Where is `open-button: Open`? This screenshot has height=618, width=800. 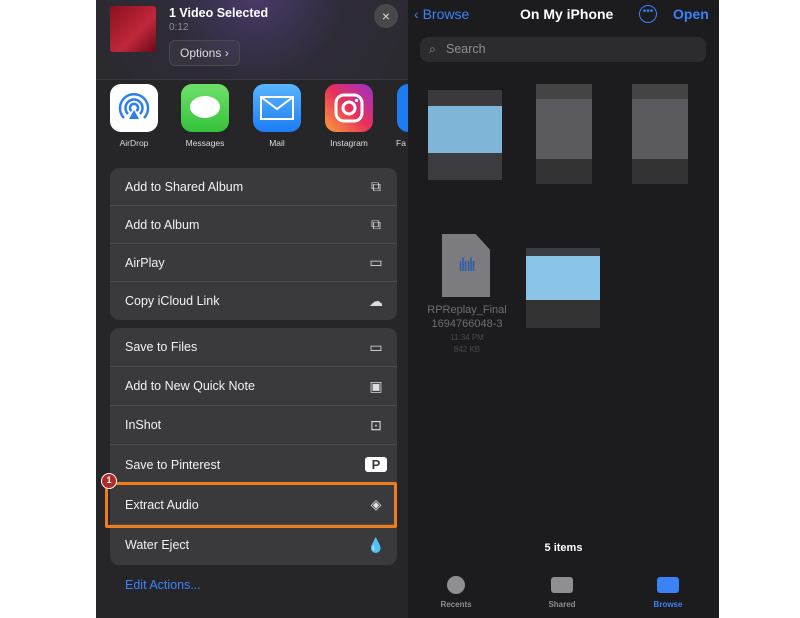 open-button: Open is located at coordinates (691, 14).